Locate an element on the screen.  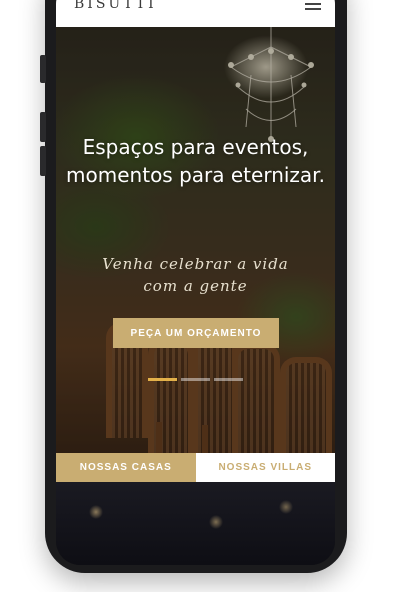
property-tabs: NOSSAS CASAS NOSSAS VILLAS is located at coordinates (195, 471).